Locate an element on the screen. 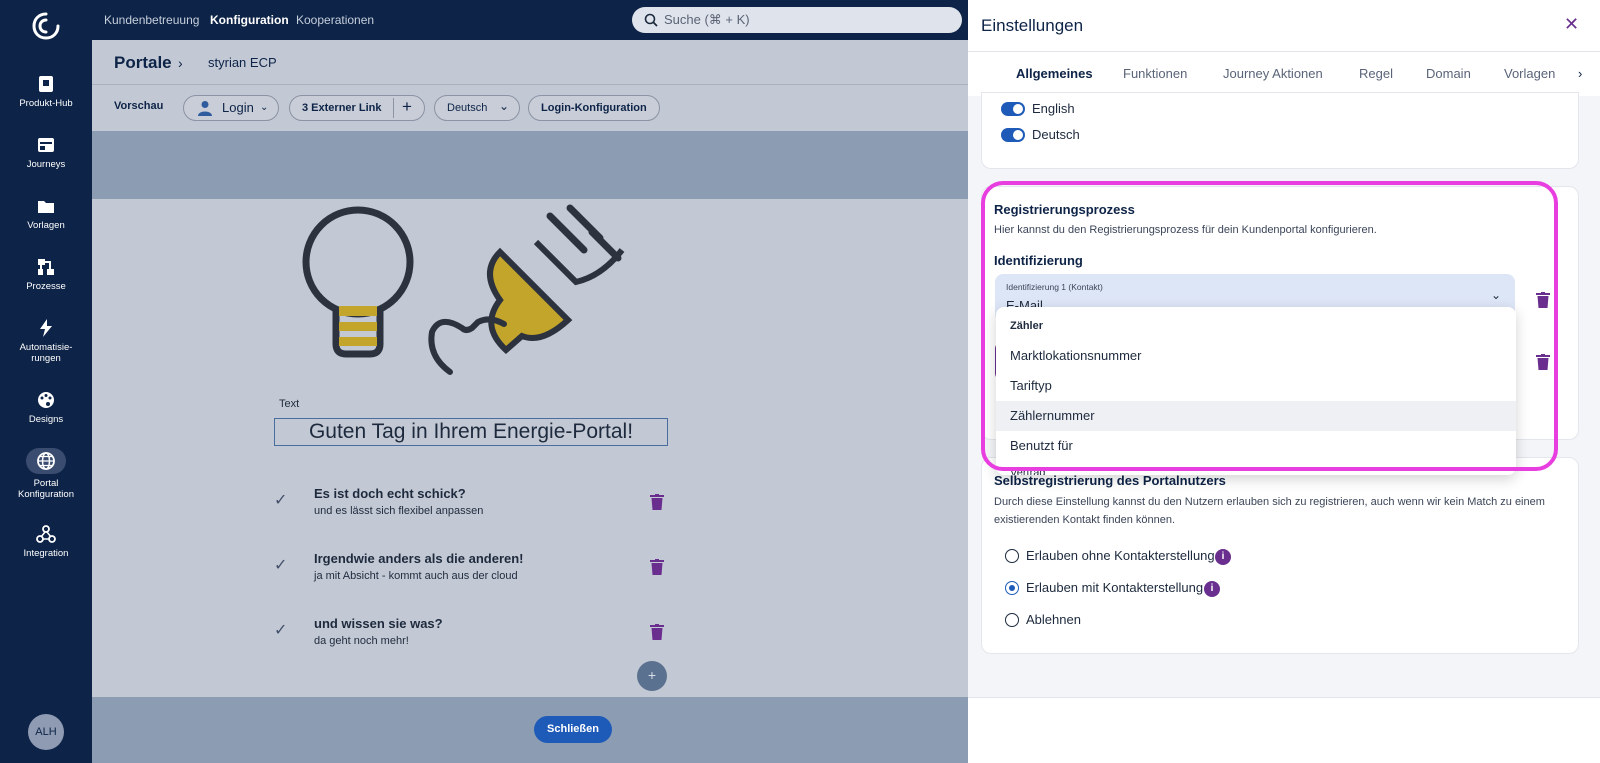  rail-label: Integration is located at coordinates (46, 553).